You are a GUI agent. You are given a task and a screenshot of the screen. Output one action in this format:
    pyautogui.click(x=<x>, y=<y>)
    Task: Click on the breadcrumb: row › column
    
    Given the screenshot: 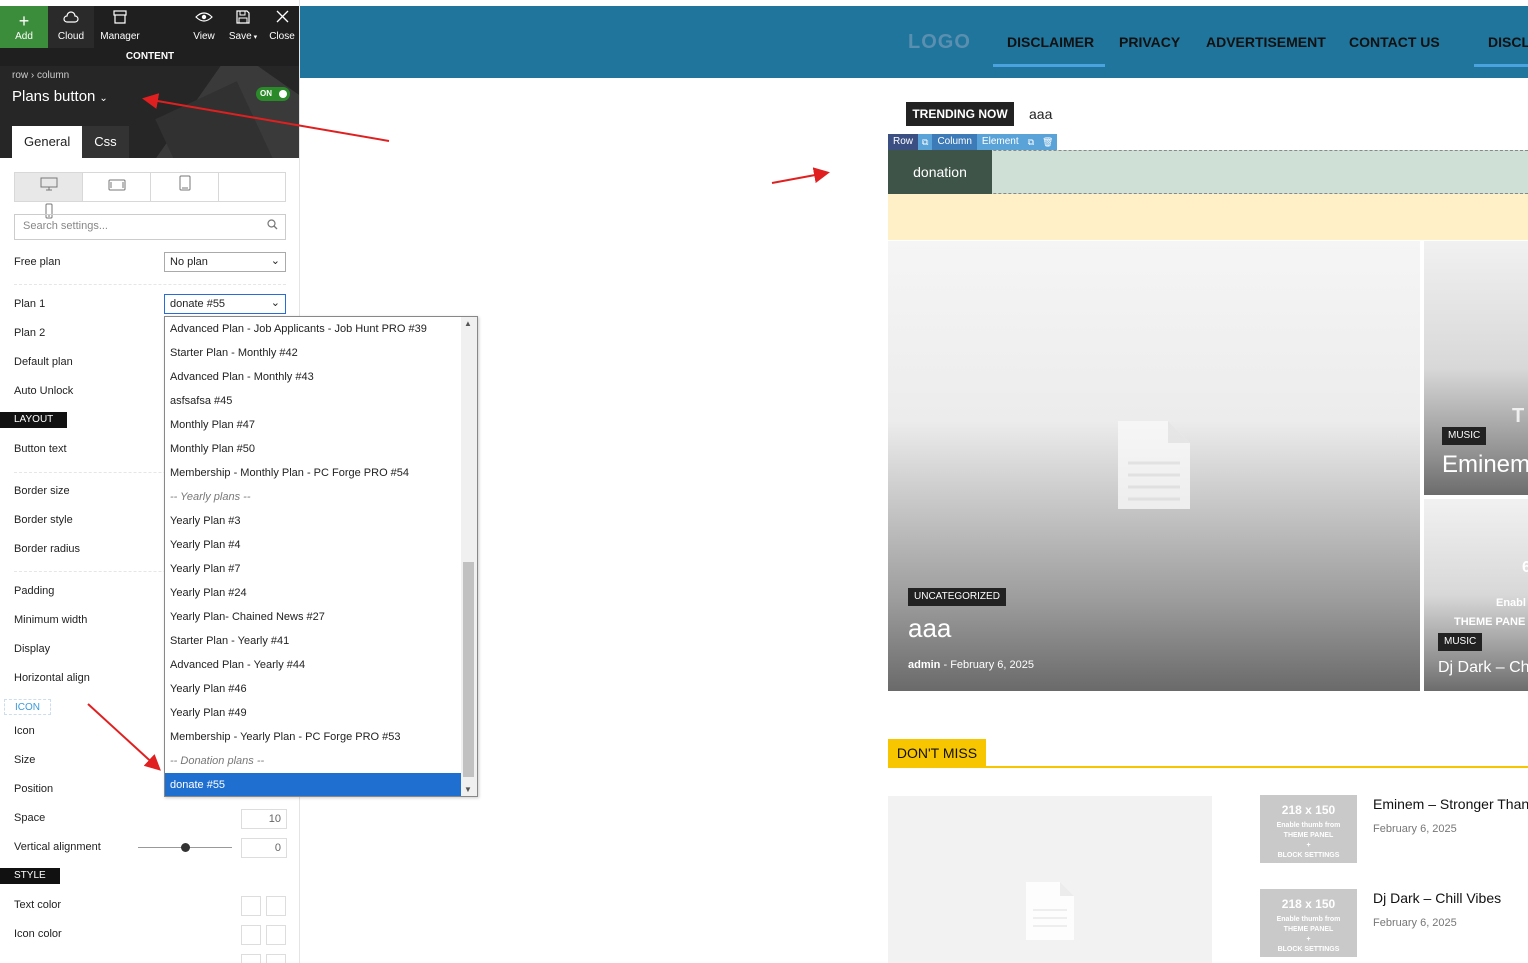 What is the action you would take?
    pyautogui.click(x=40, y=75)
    